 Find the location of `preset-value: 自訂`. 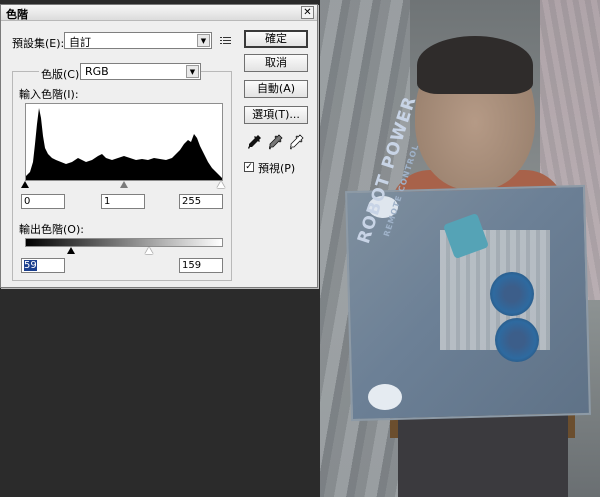

preset-value: 自訂 is located at coordinates (80, 42).